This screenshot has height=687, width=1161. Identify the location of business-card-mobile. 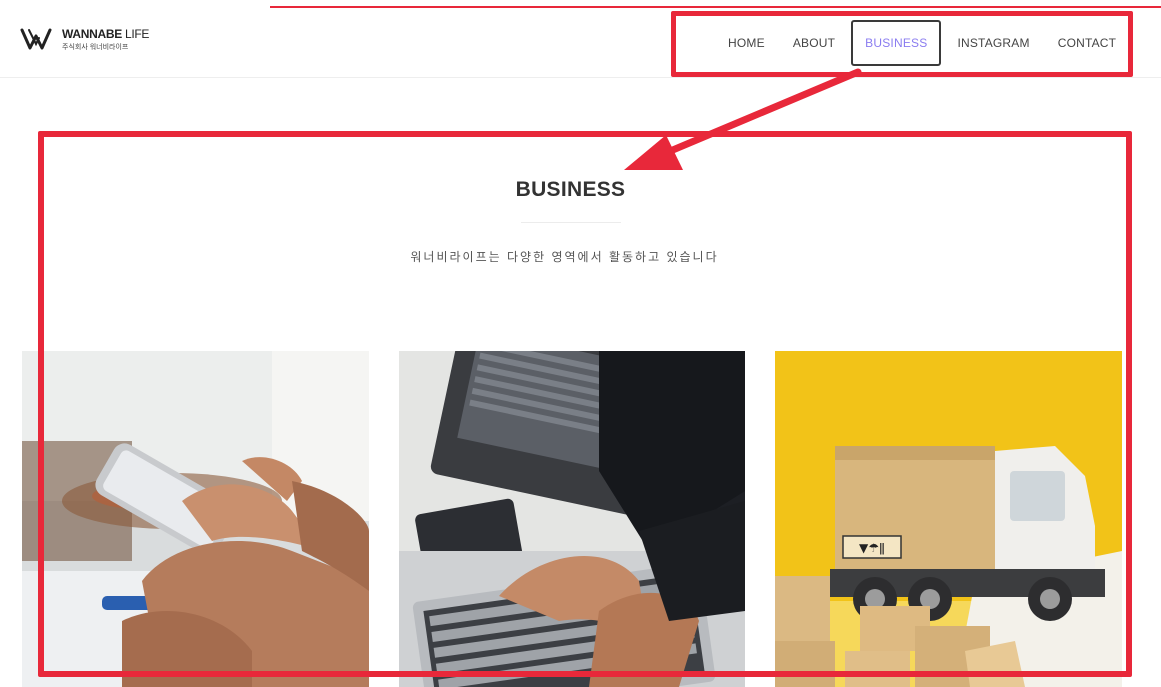
(195, 519).